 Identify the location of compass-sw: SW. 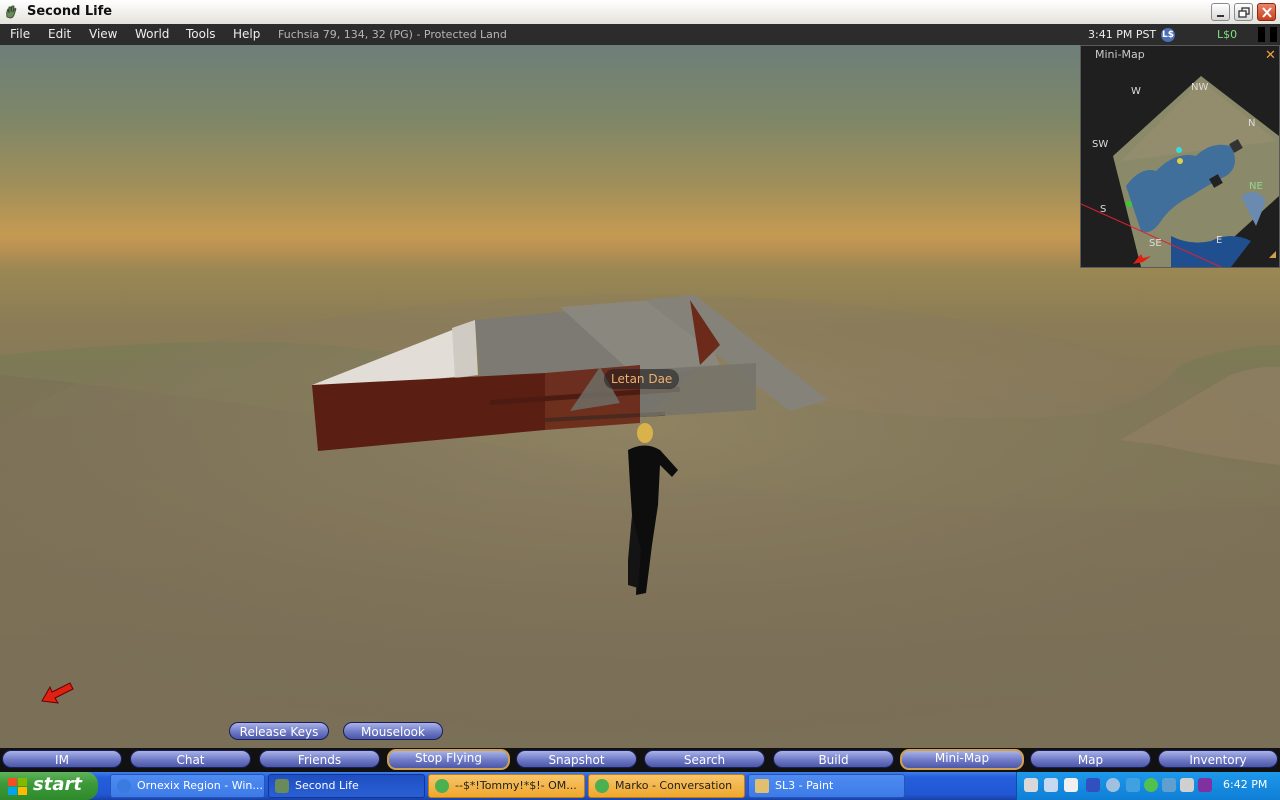
(1100, 144).